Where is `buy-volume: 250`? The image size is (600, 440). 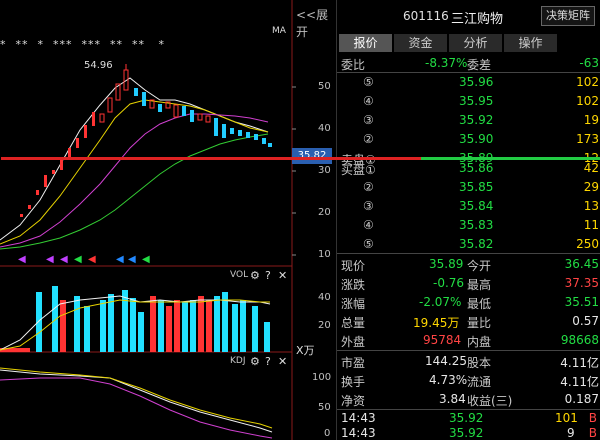 buy-volume: 250 is located at coordinates (587, 244).